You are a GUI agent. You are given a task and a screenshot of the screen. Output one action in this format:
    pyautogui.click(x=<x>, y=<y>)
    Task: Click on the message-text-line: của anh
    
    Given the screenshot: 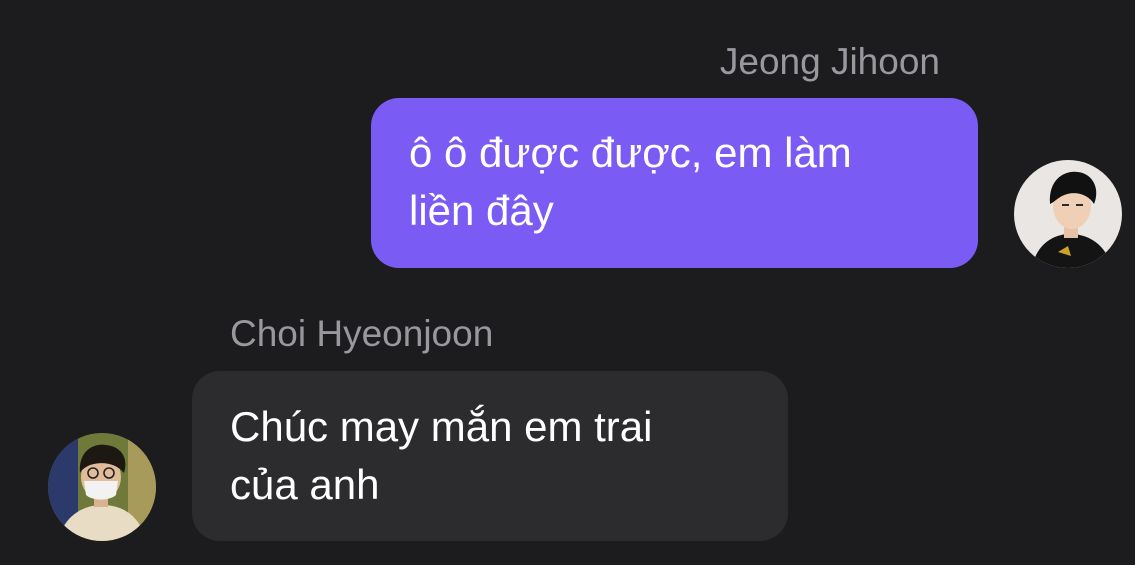 What is the action you would take?
    pyautogui.click(x=305, y=484)
    